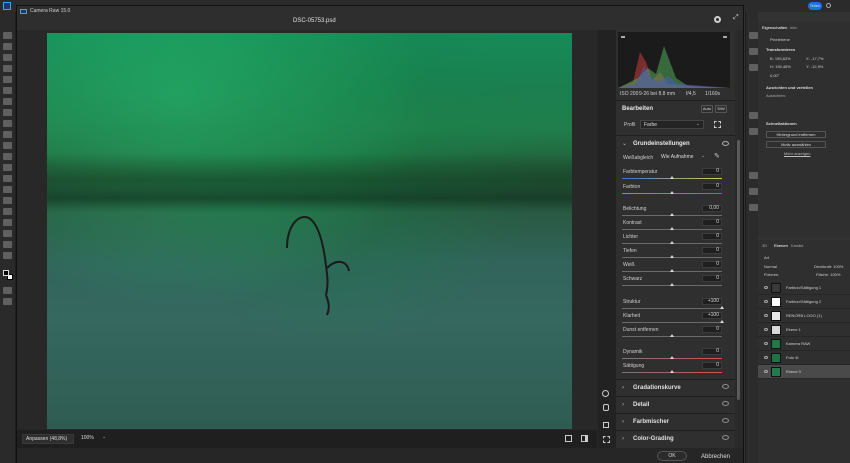 This screenshot has height=463, width=850. Describe the element at coordinates (7, 79) in the screenshot. I see `crop-tool-icon` at that location.